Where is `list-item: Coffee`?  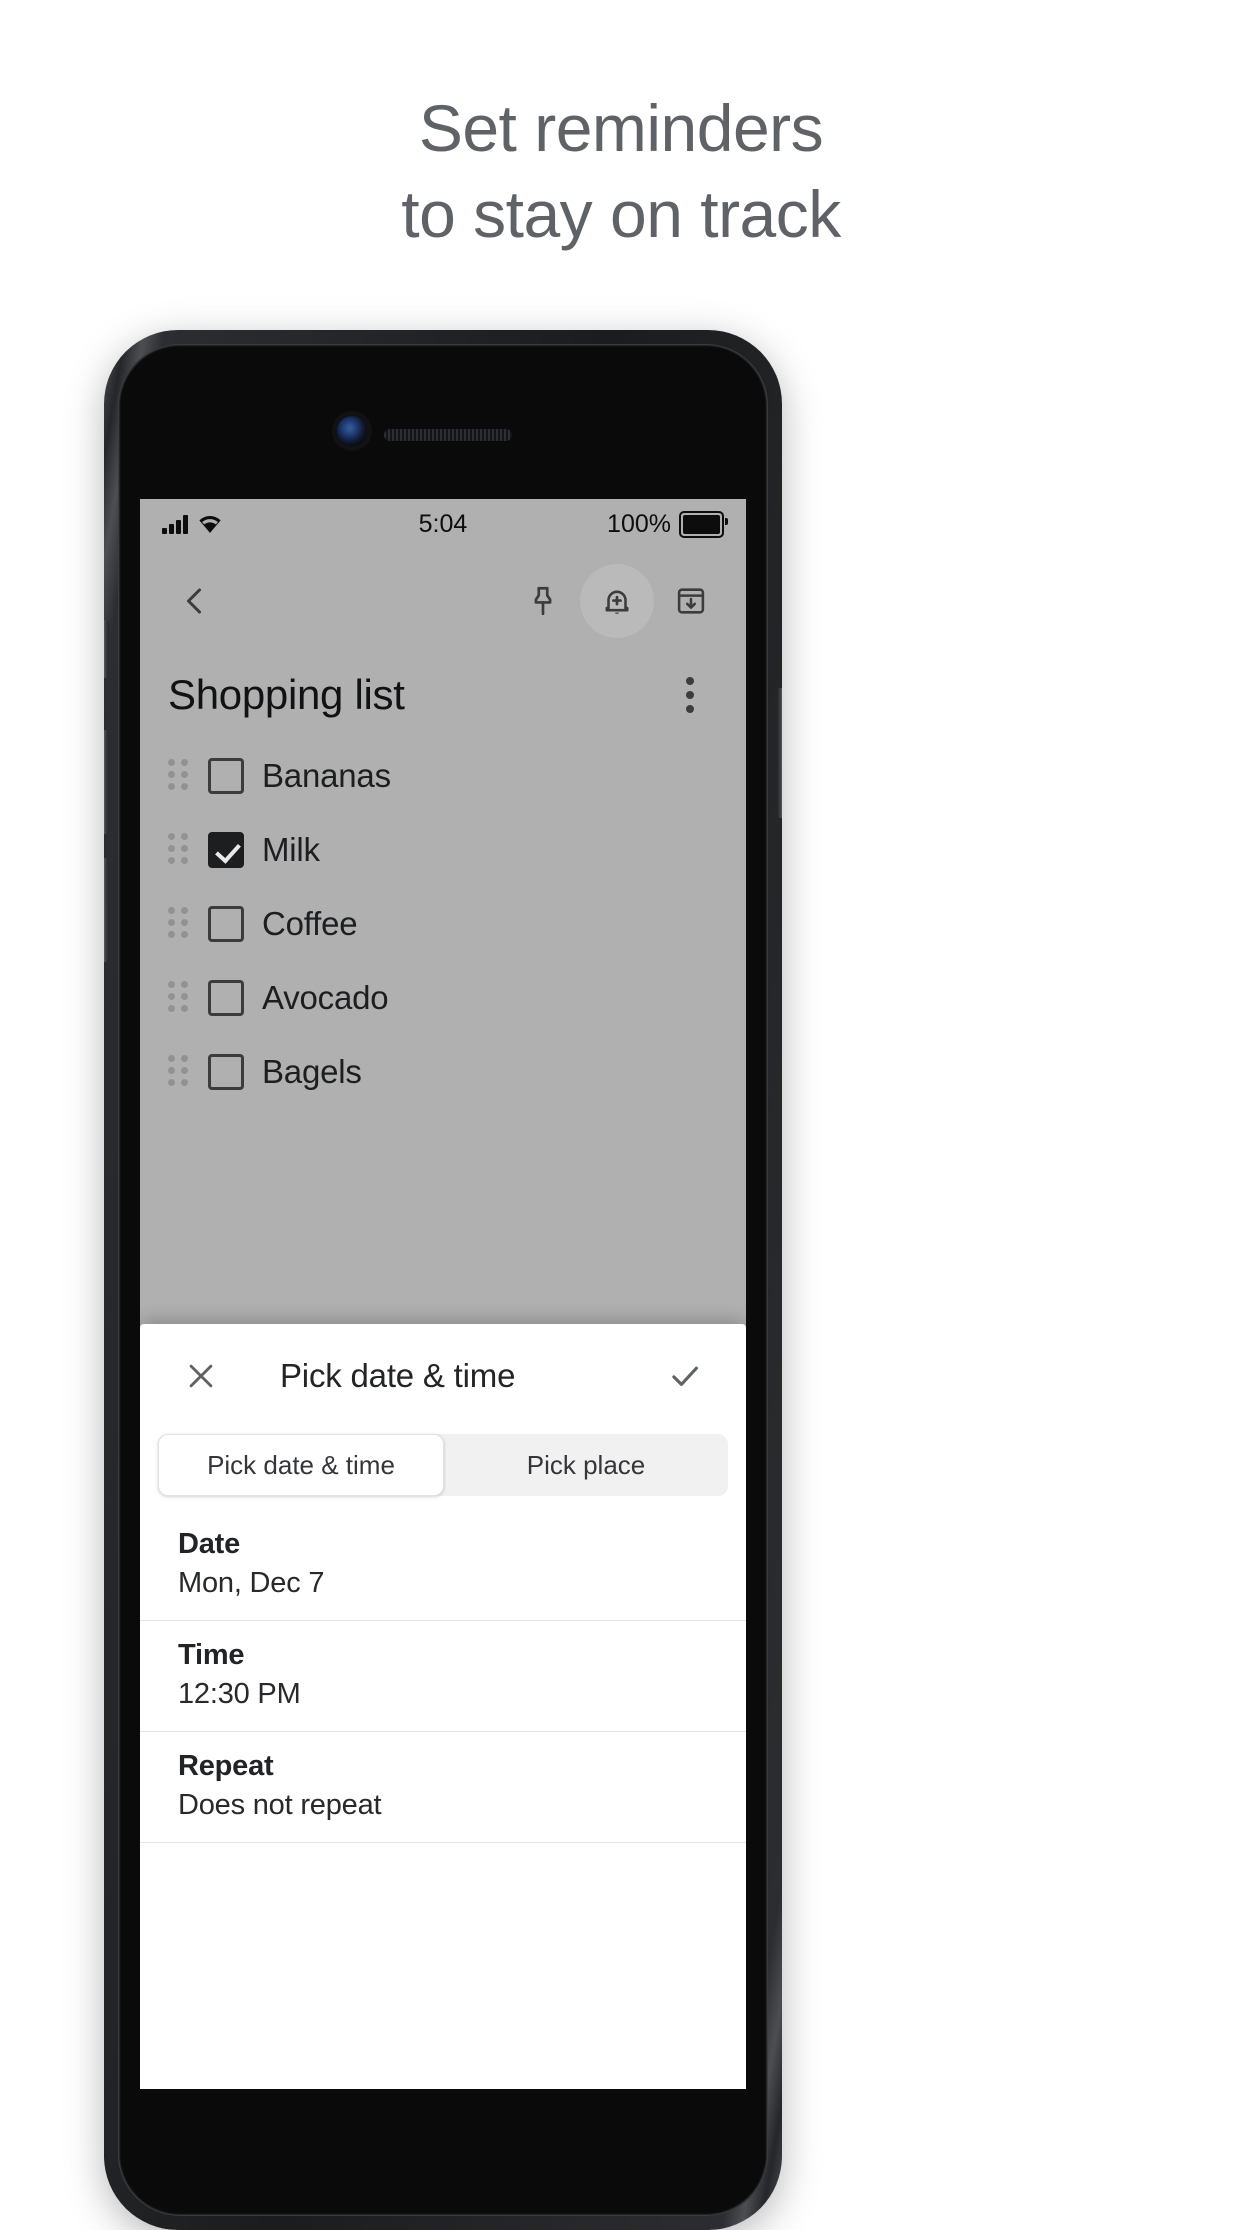
list-item: Coffee is located at coordinates (443, 924).